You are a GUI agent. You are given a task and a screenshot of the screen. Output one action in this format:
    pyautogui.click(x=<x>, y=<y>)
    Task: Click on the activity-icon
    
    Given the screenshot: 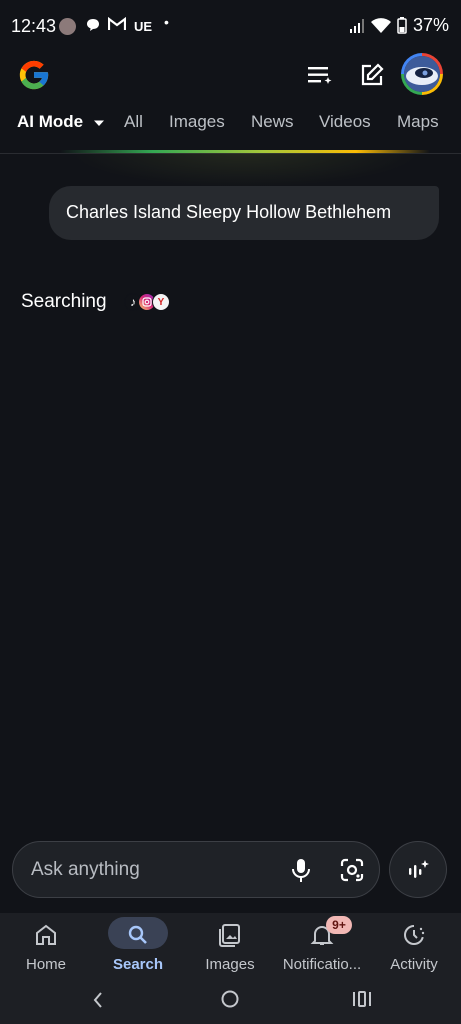 What is the action you would take?
    pyautogui.click(x=414, y=935)
    